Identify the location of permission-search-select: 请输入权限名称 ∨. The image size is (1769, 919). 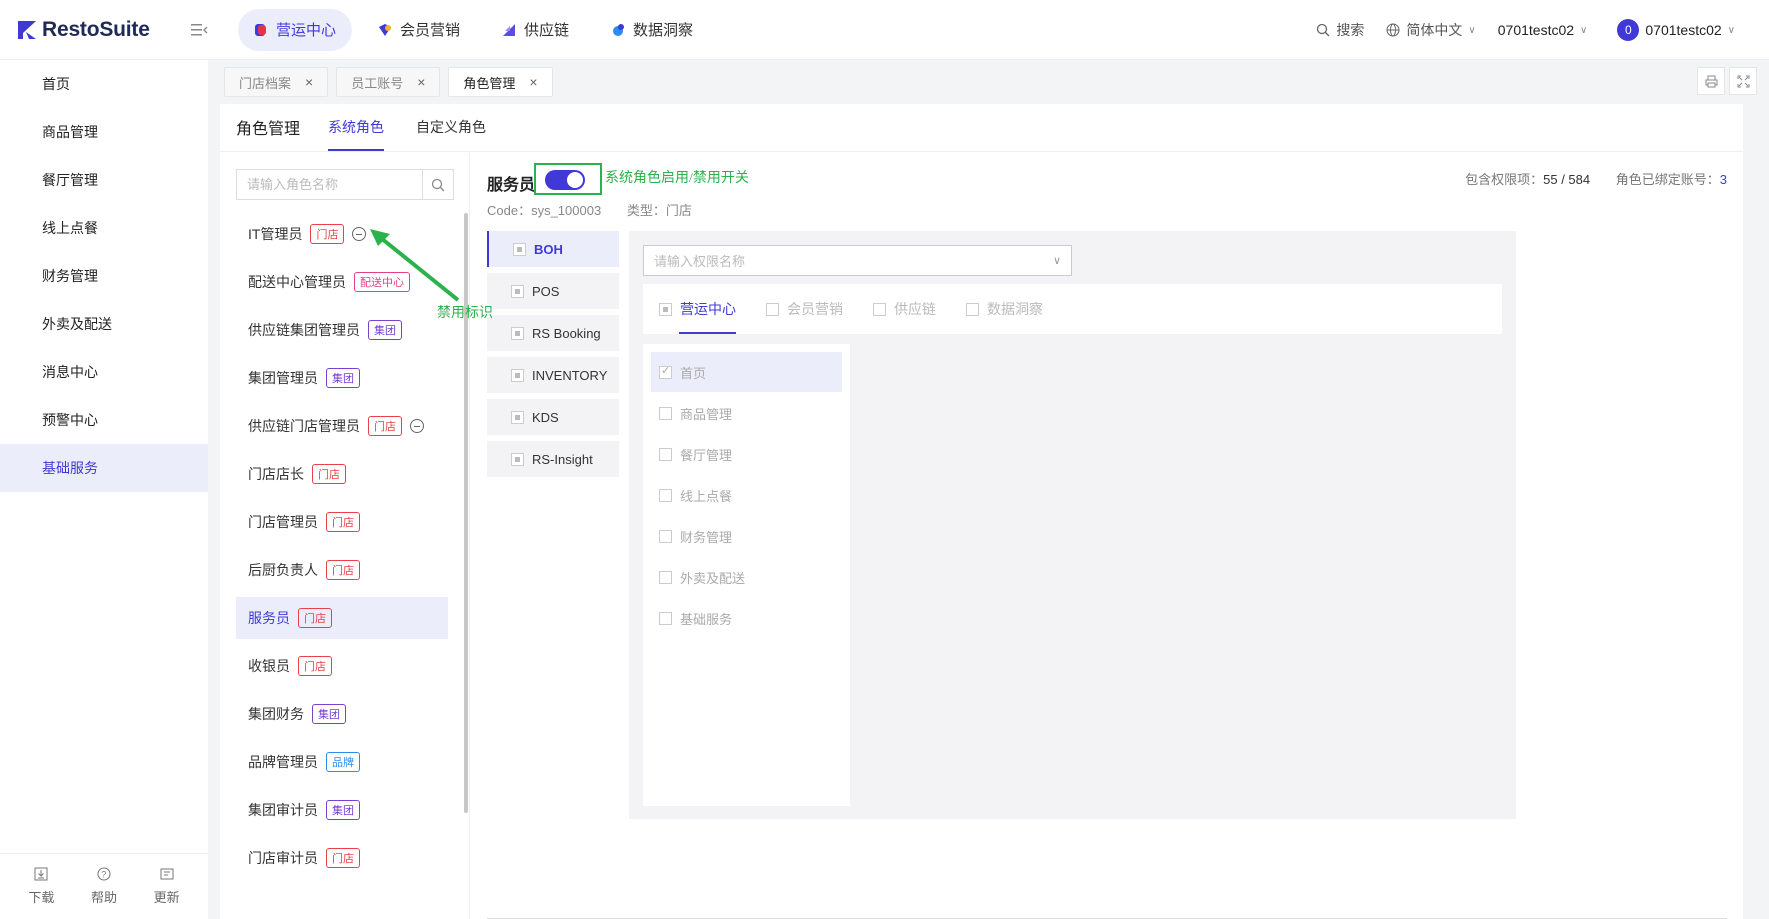
(857, 260).